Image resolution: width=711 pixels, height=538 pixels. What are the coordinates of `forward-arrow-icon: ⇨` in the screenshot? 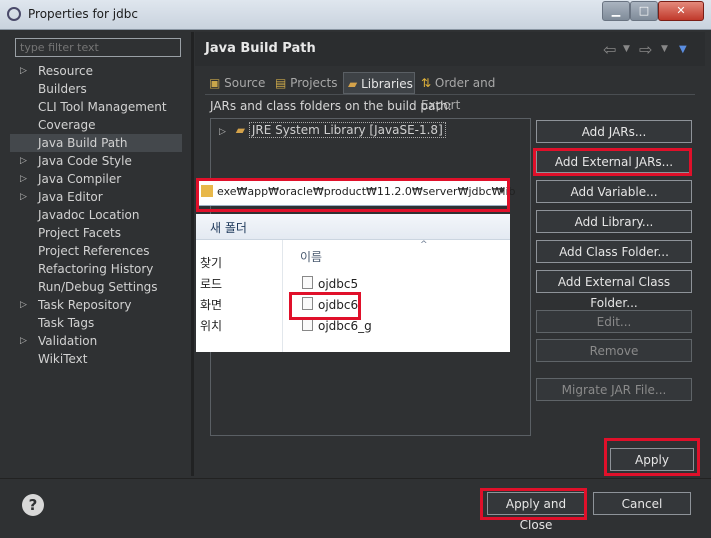 It's located at (645, 49).